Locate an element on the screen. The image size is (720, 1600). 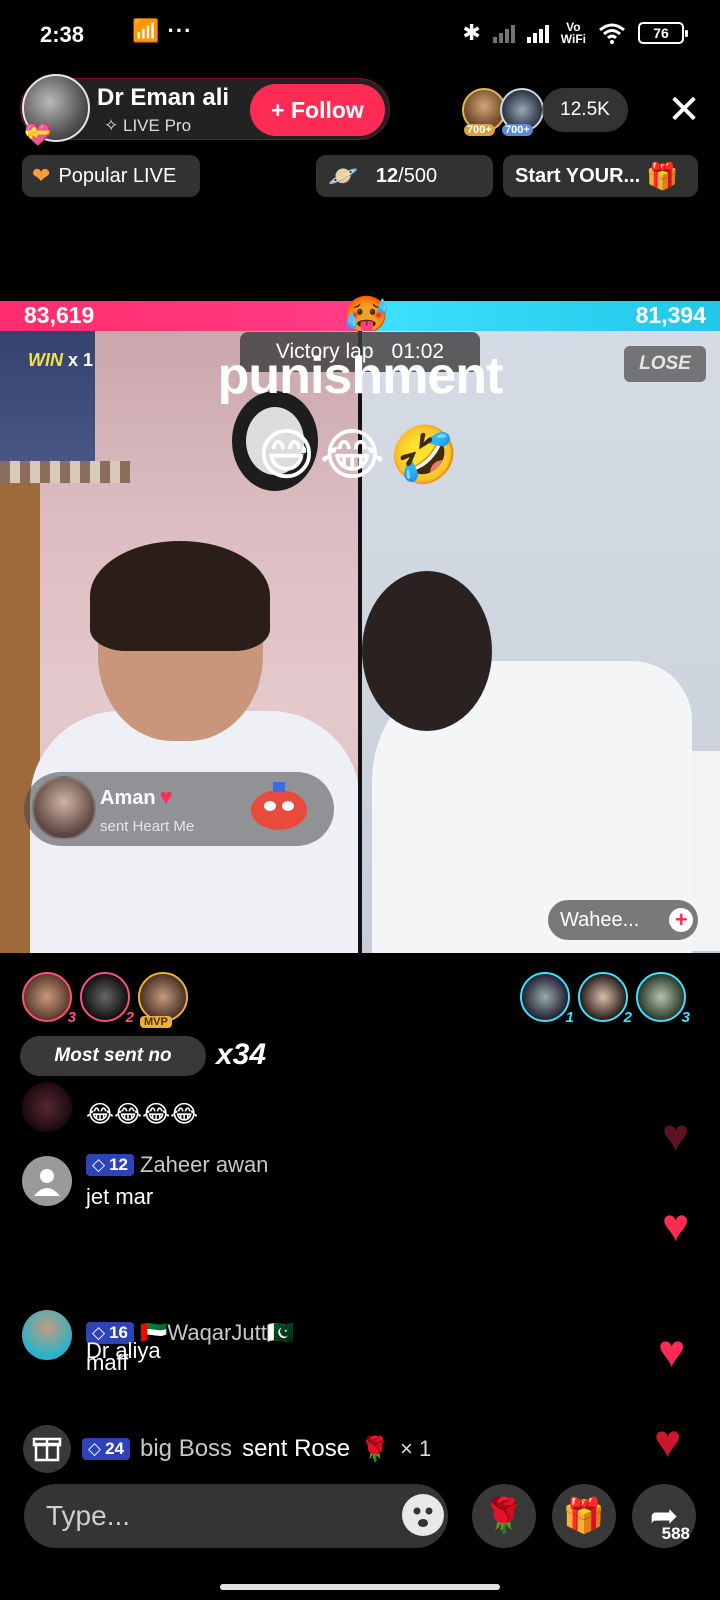
popular-live-pill: ❤ Popular LIVE is located at coordinates (111, 176).